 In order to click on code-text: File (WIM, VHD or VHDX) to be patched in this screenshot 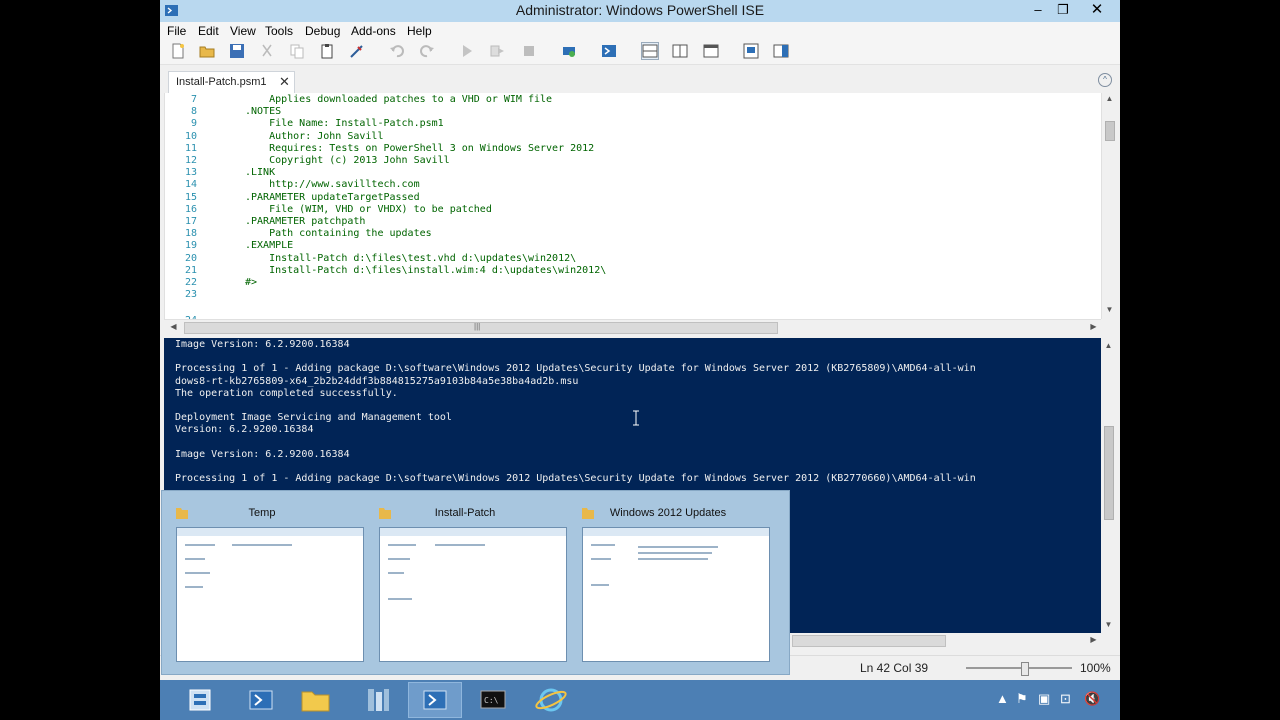, I will do `click(368, 209)`.